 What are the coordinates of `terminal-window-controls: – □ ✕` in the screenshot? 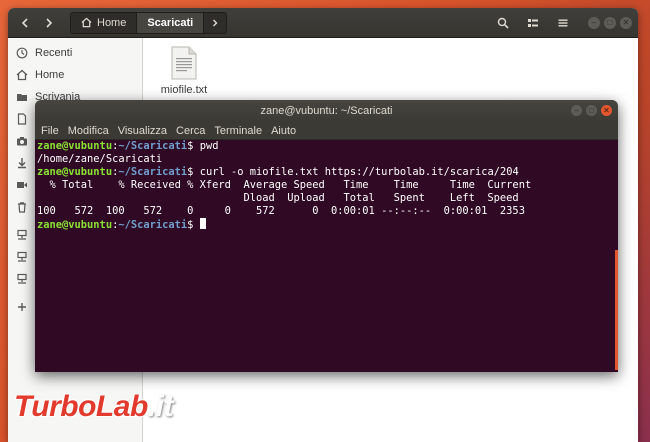 It's located at (591, 110).